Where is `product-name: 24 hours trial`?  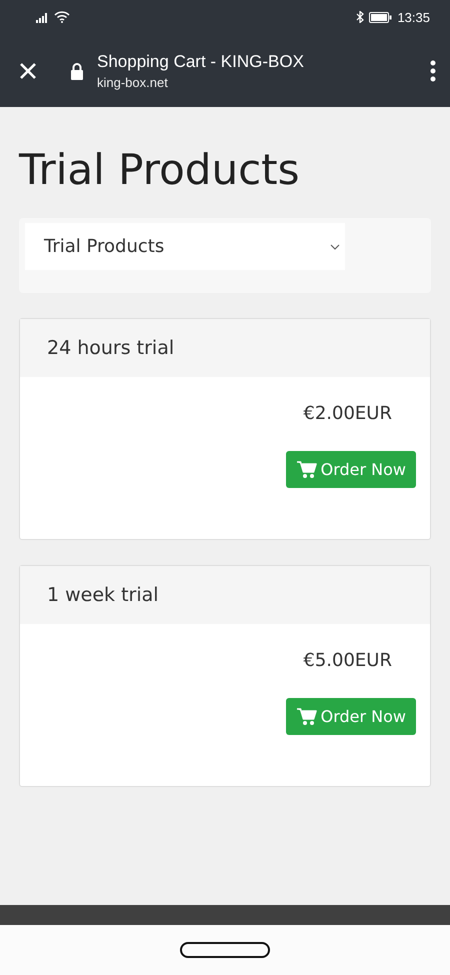 product-name: 24 hours trial is located at coordinates (110, 348).